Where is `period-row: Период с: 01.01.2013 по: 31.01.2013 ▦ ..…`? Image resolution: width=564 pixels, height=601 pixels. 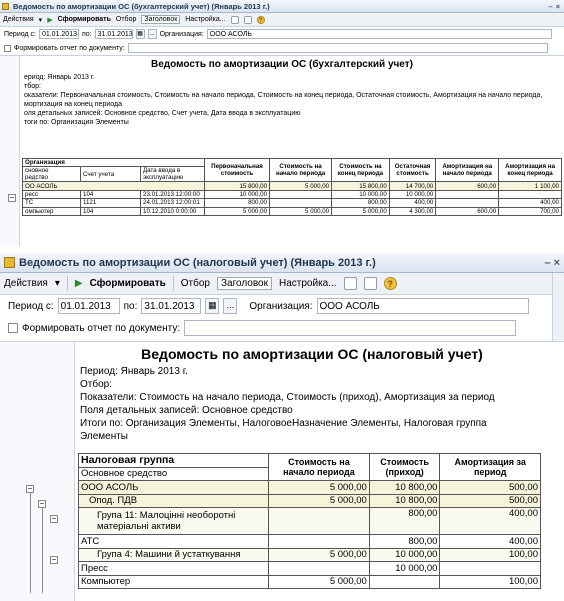 period-row: Период с: 01.01.2013 по: 31.01.2013 ▦ ..… is located at coordinates (282, 306).